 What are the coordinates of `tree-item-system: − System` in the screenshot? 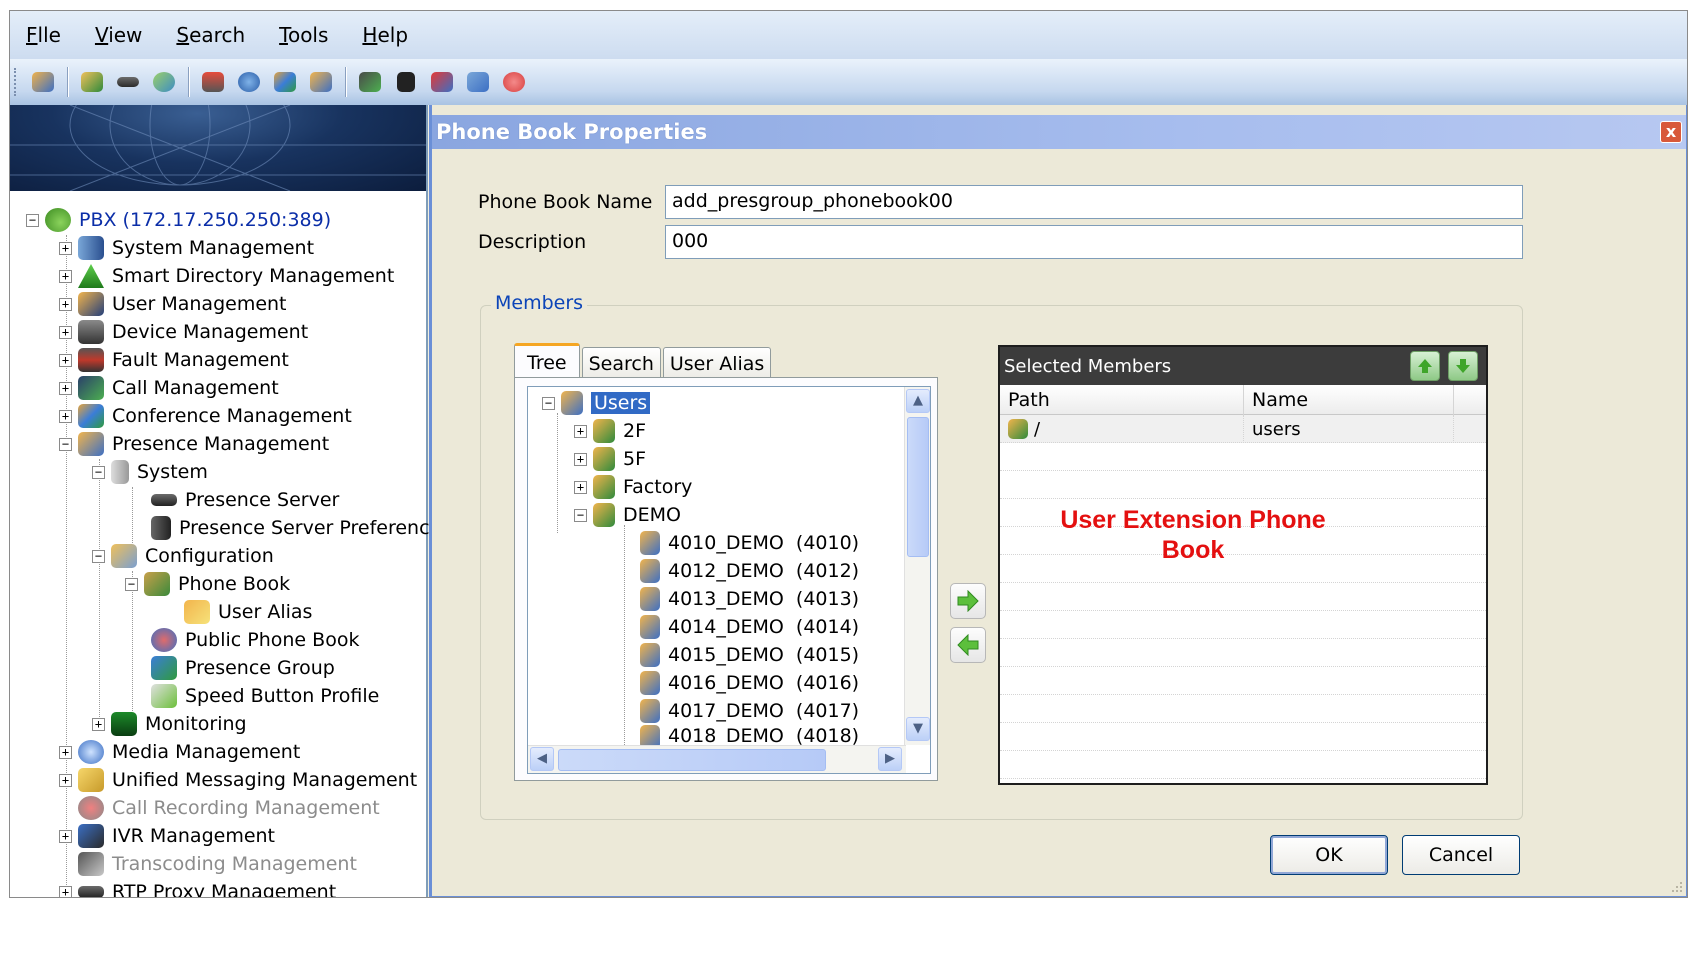 It's located at (150, 472).